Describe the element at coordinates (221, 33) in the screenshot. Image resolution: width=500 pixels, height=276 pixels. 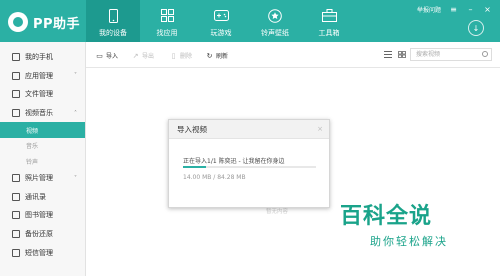
I see `nav-tab-label: 玩游戏` at that location.